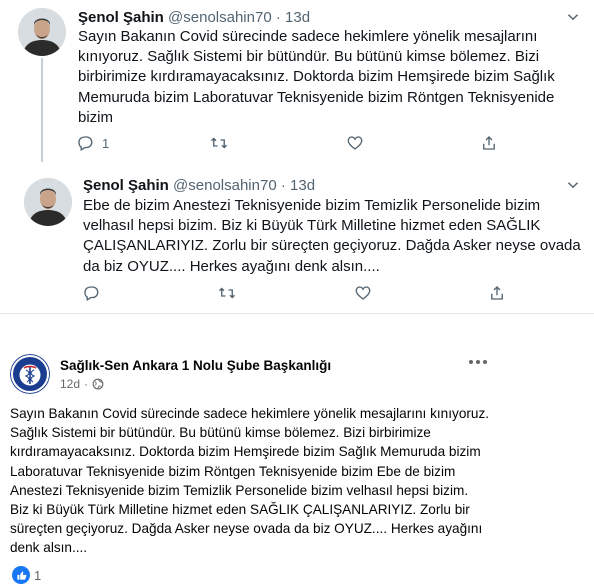  I want to click on reply-button, so click(95, 293).